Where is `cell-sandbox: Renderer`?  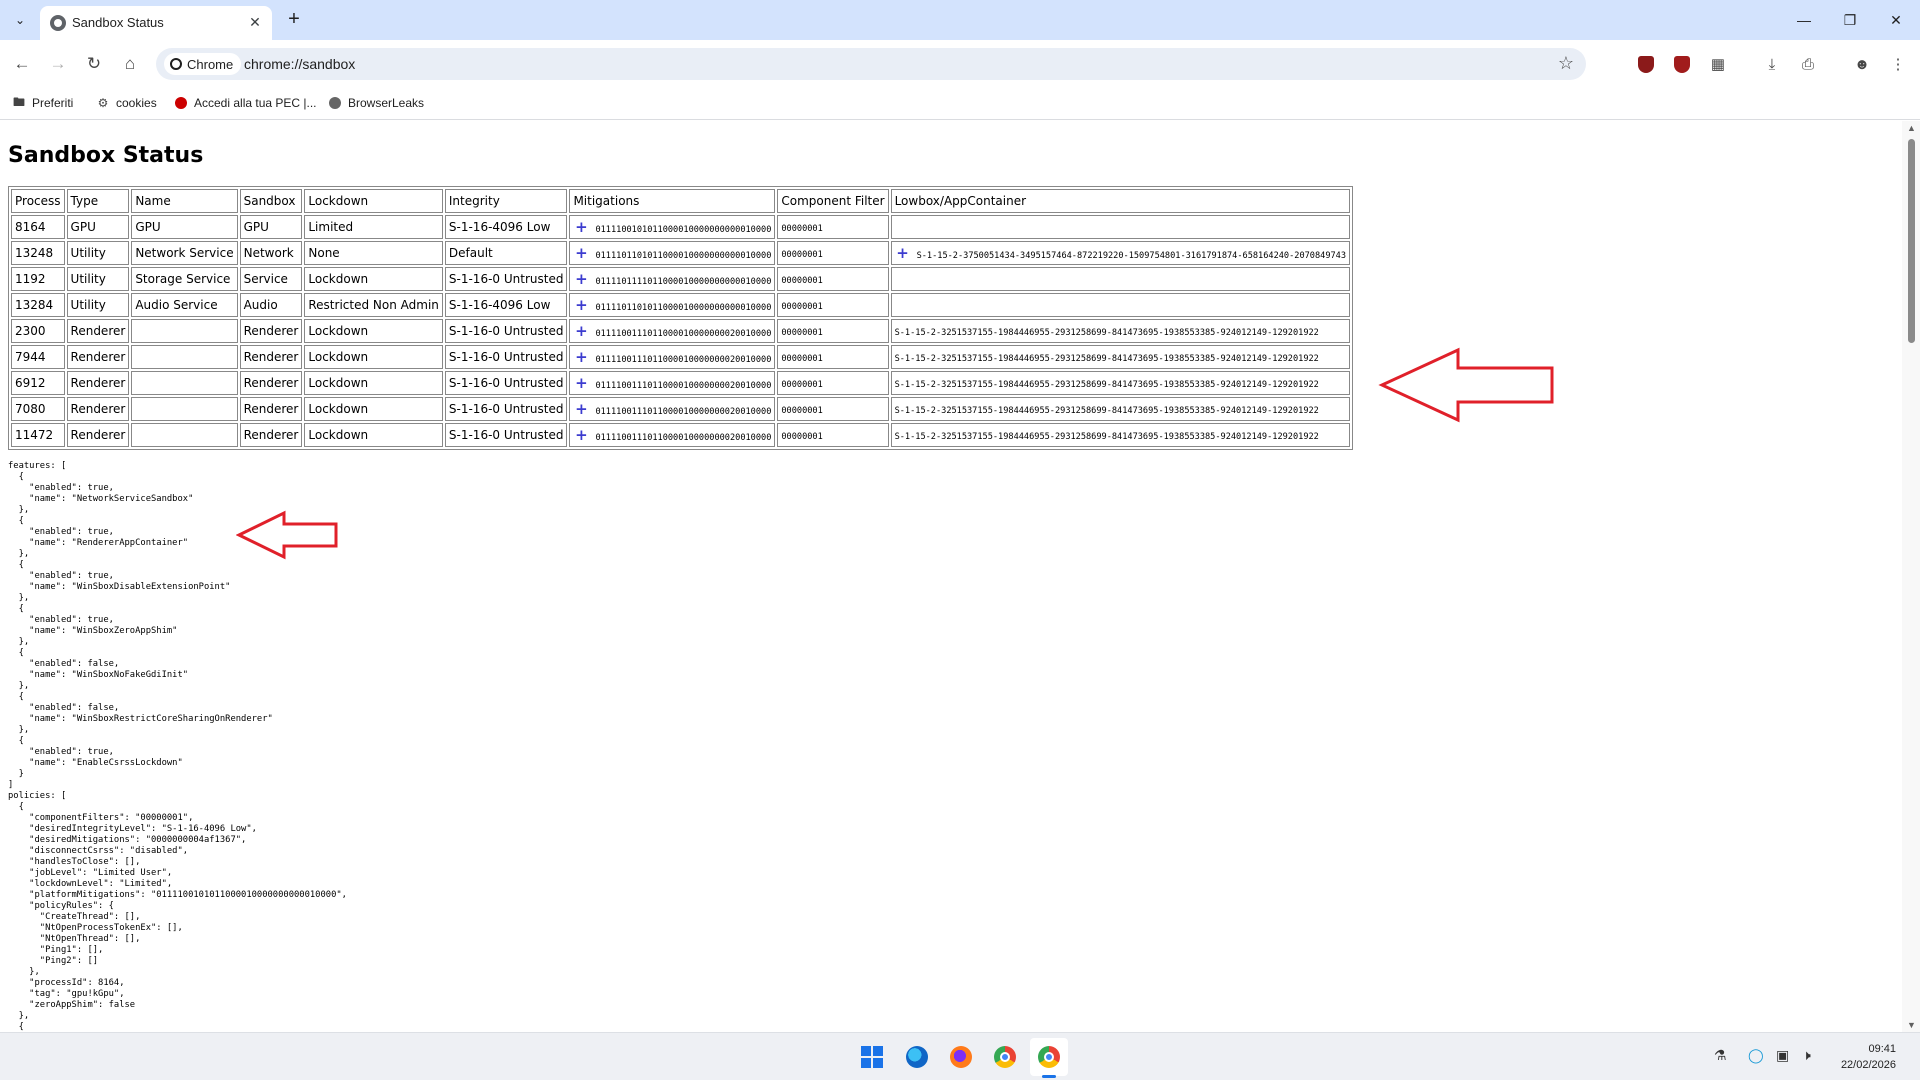 cell-sandbox: Renderer is located at coordinates (271, 383).